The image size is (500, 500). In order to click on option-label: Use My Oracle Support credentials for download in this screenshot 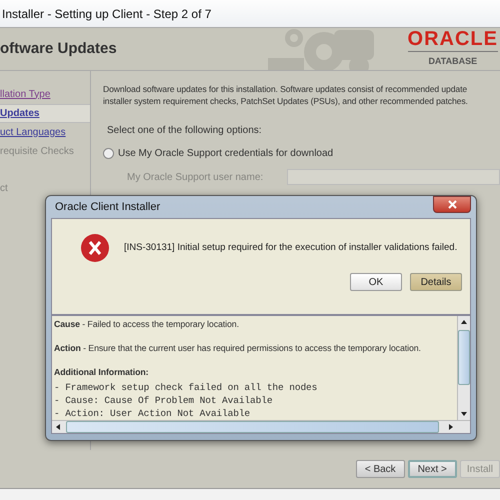, I will do `click(226, 153)`.